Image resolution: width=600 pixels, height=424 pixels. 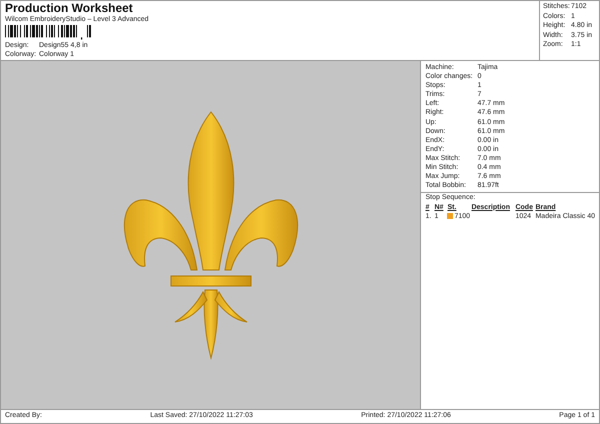 I want to click on worksheet-title: Production Worksheet, so click(x=69, y=8).